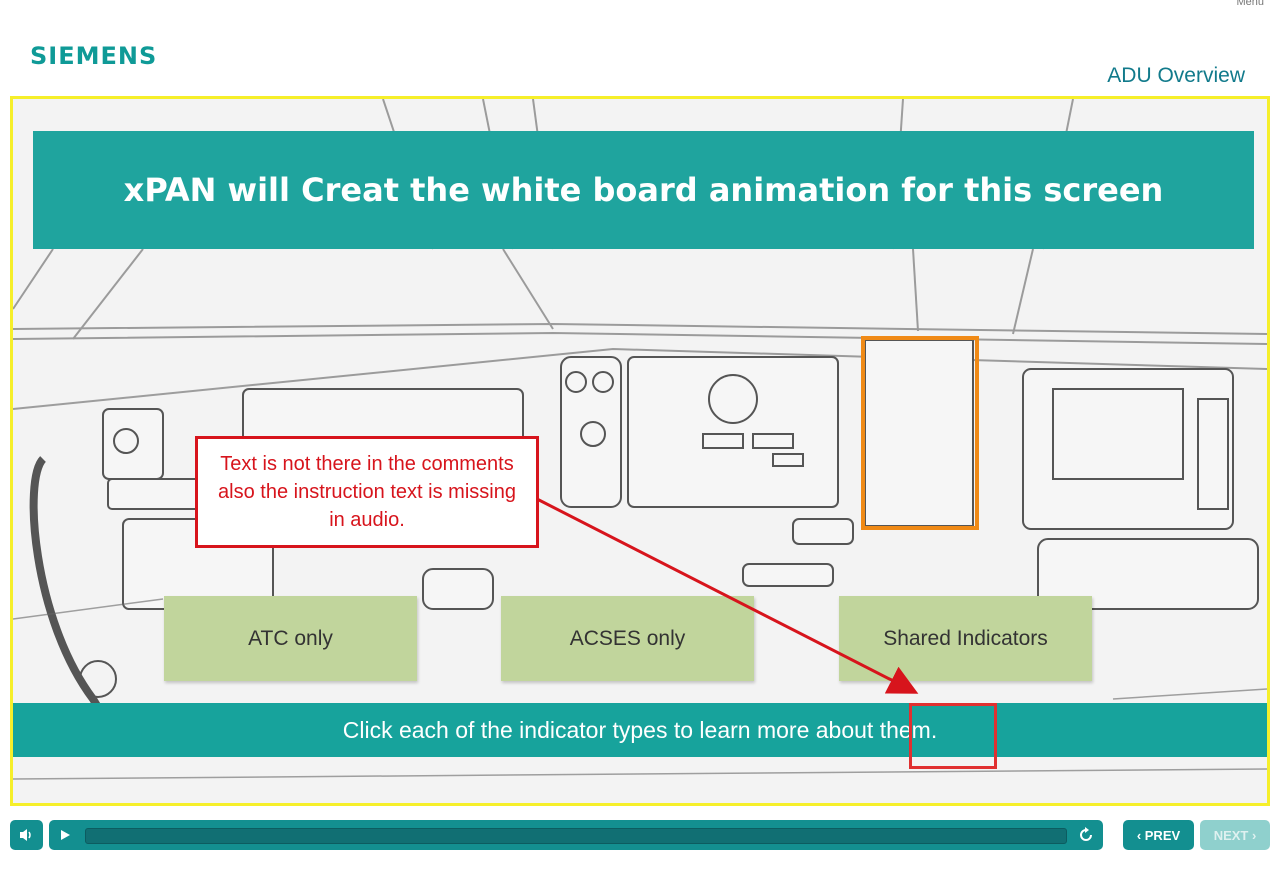 Image resolution: width=1280 pixels, height=878 pixels. I want to click on play-button, so click(65, 835).